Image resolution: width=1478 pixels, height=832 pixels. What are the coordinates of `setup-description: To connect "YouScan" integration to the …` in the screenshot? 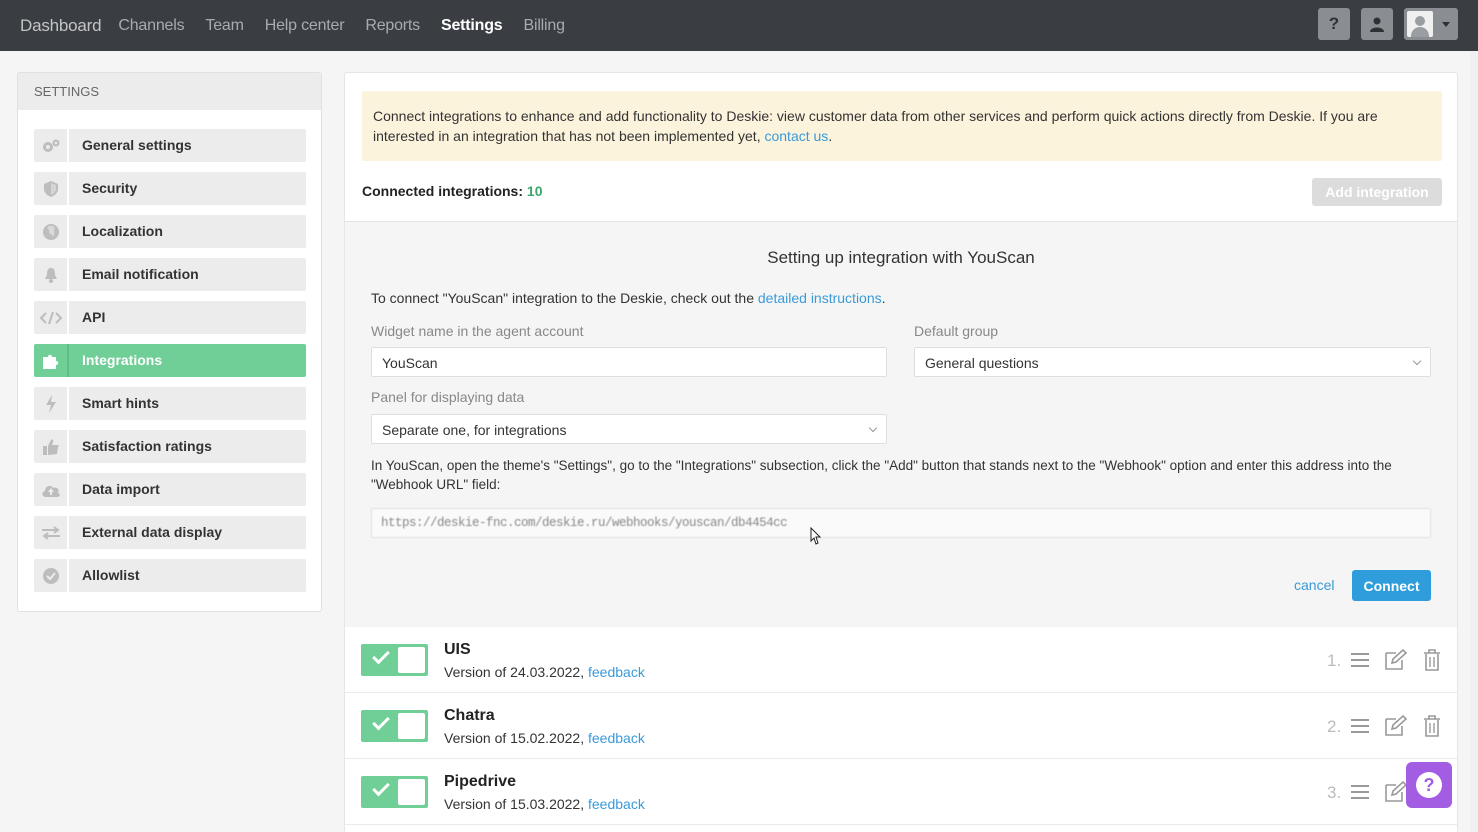 It's located at (628, 298).